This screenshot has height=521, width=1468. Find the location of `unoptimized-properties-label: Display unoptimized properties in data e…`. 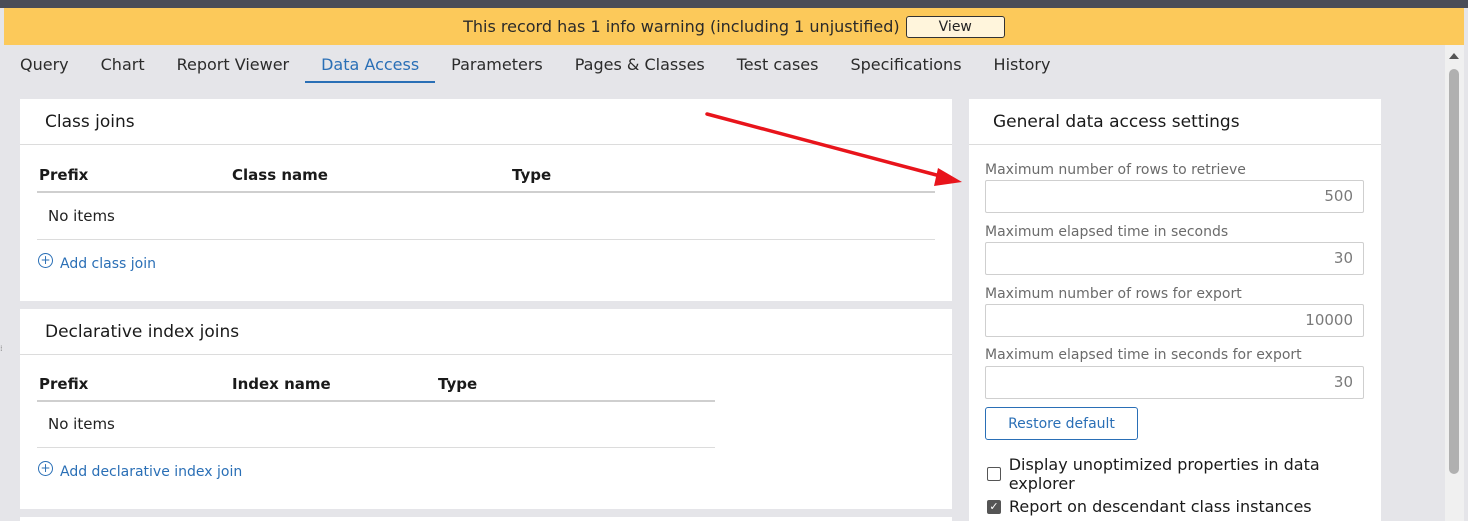

unoptimized-properties-label: Display unoptimized properties in data e… is located at coordinates (1164, 474).